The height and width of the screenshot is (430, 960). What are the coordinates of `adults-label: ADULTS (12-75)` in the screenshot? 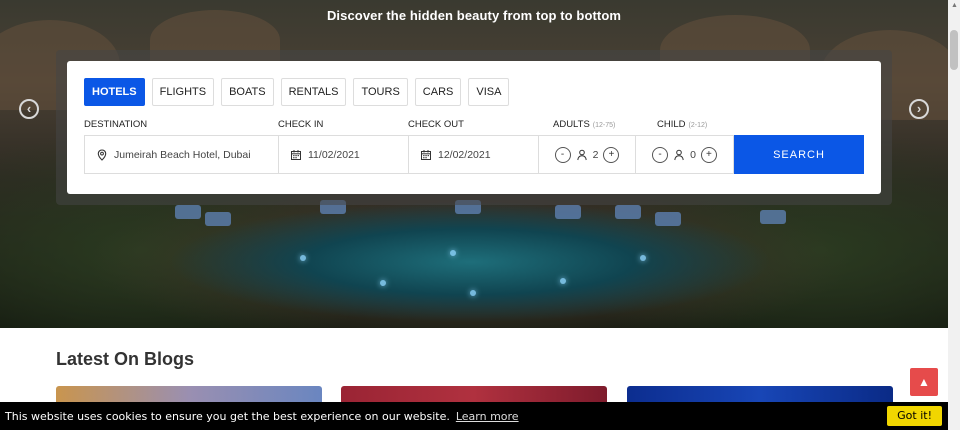 It's located at (584, 124).